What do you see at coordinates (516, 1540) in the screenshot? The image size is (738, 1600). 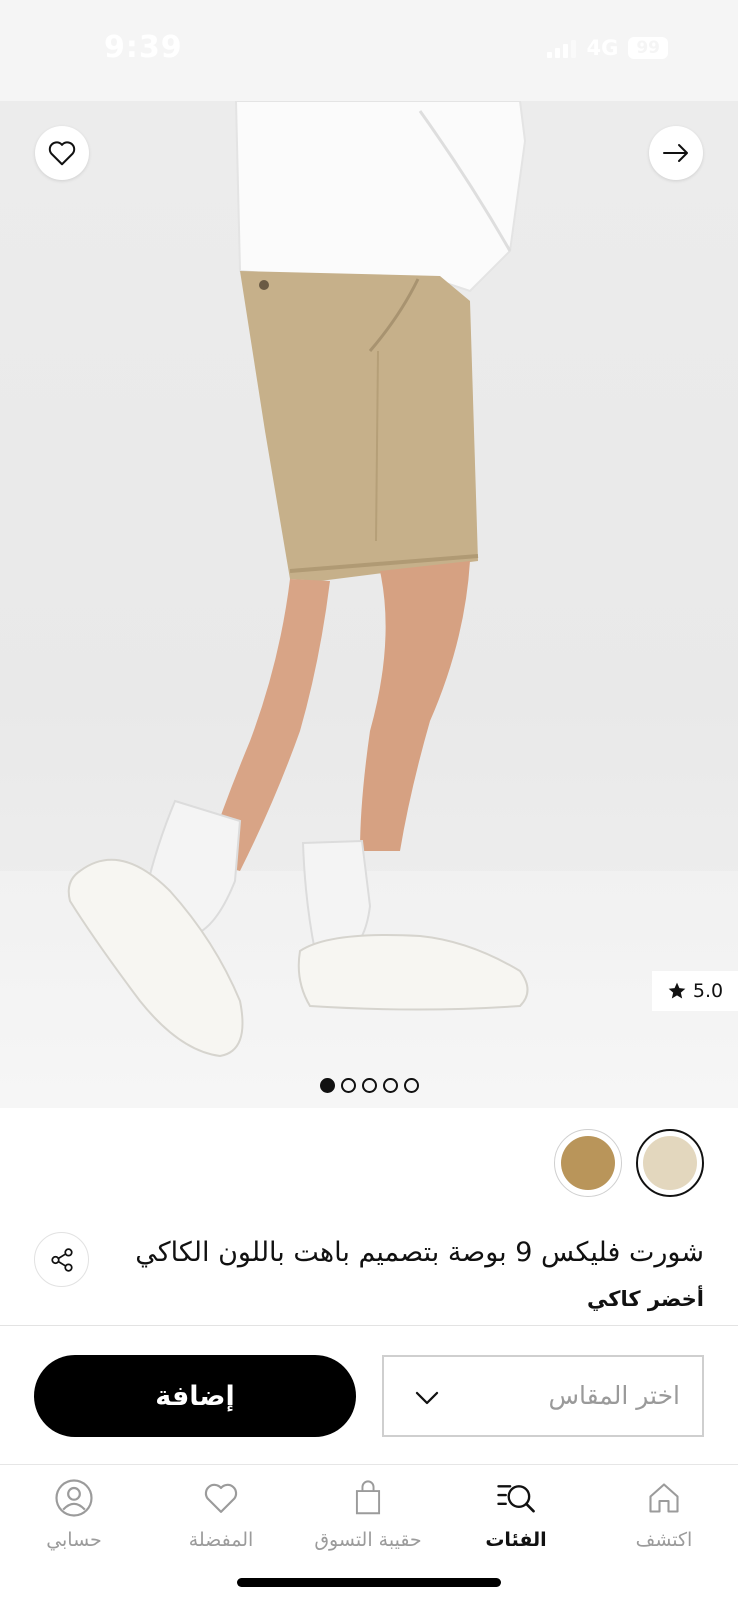 I see `tab-label: الفئات` at bounding box center [516, 1540].